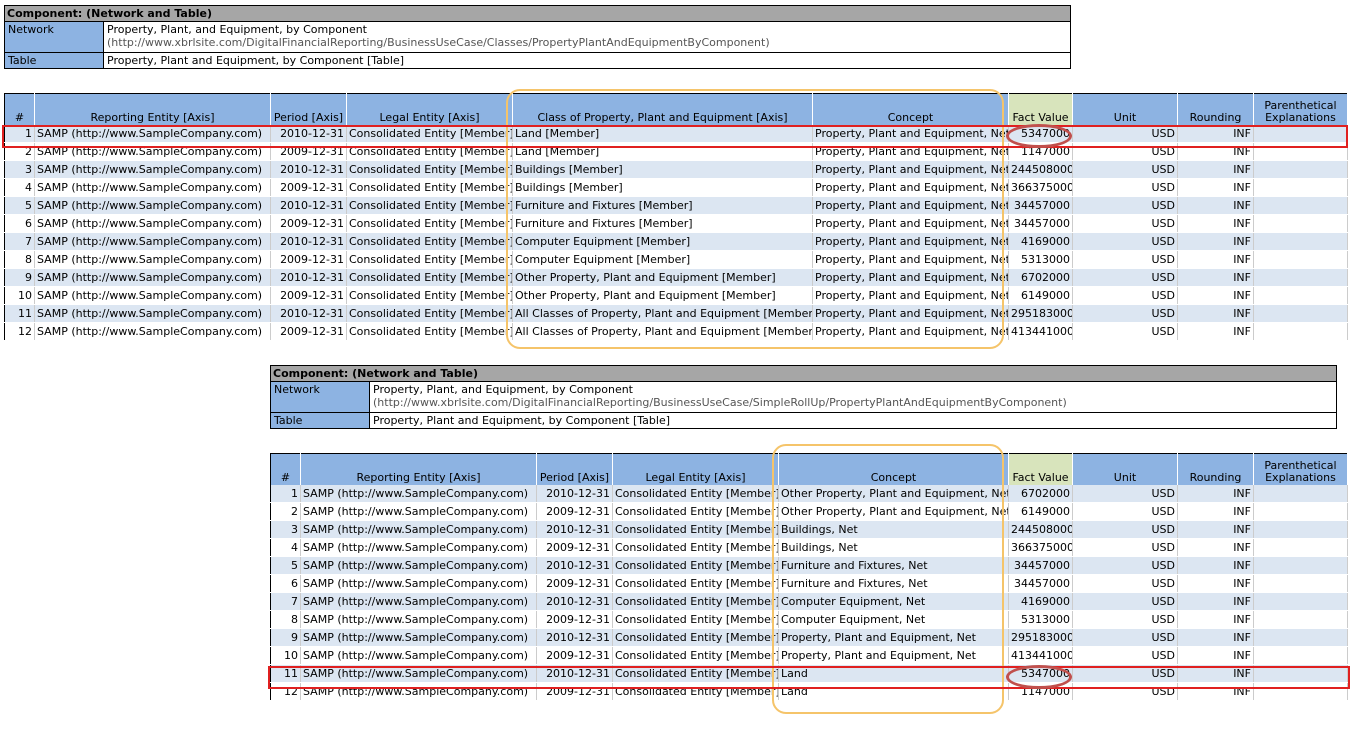 This screenshot has width=1352, height=755. I want to click on table-cell: 1, so click(285, 494).